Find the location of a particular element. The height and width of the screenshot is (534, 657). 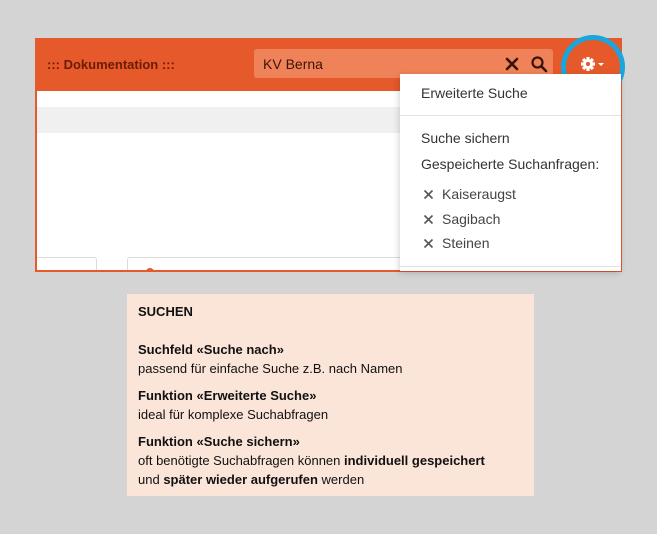

saved-query-label: Sagibach is located at coordinates (471, 219).